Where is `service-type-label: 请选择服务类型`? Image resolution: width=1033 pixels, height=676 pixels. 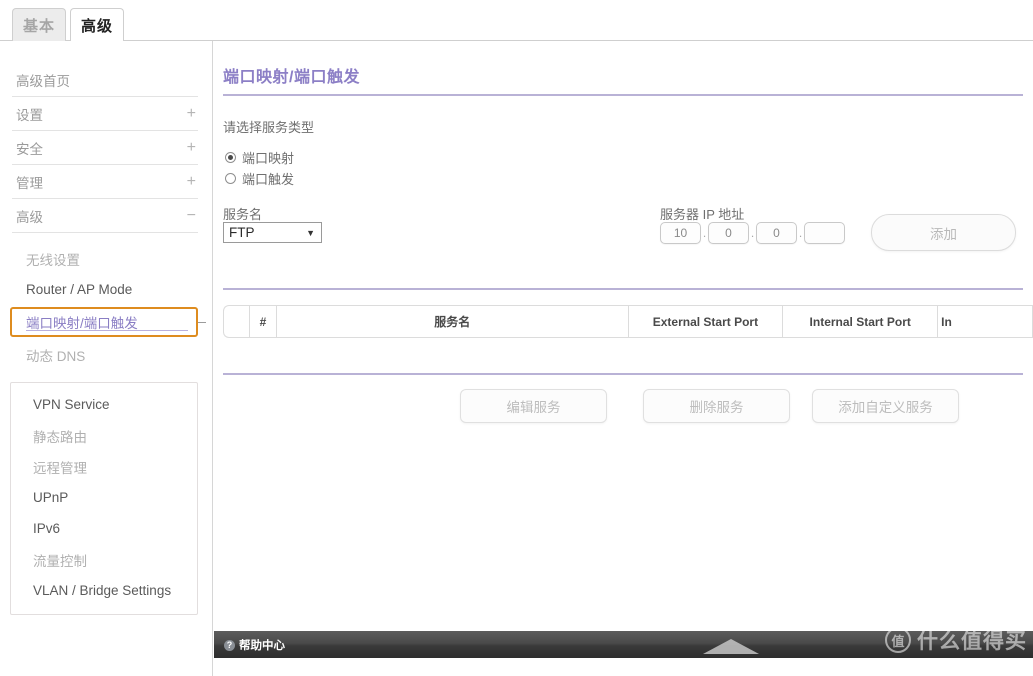 service-type-label: 请选择服务类型 is located at coordinates (269, 127).